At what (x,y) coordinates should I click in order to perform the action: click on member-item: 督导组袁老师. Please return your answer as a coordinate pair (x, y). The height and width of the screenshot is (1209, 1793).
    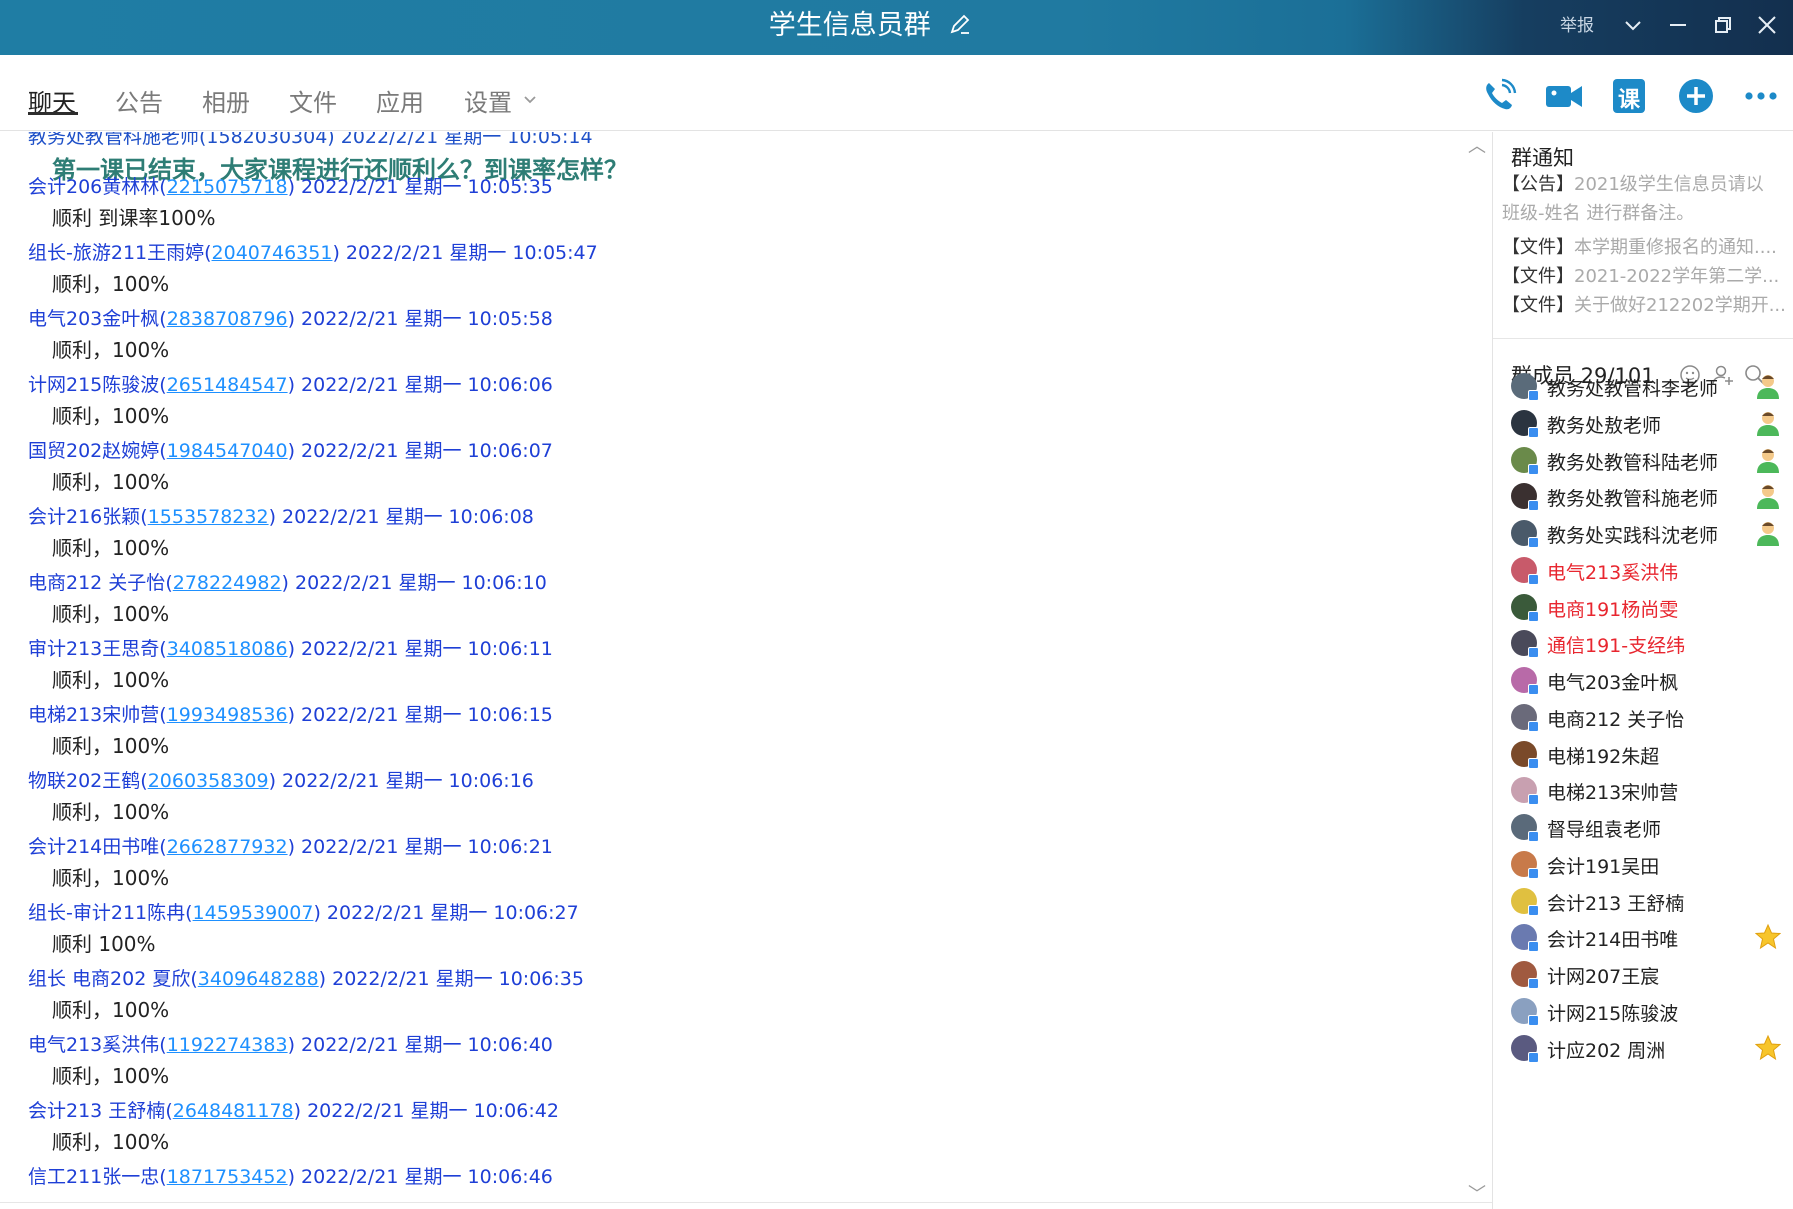
    Looking at the image, I should click on (1646, 828).